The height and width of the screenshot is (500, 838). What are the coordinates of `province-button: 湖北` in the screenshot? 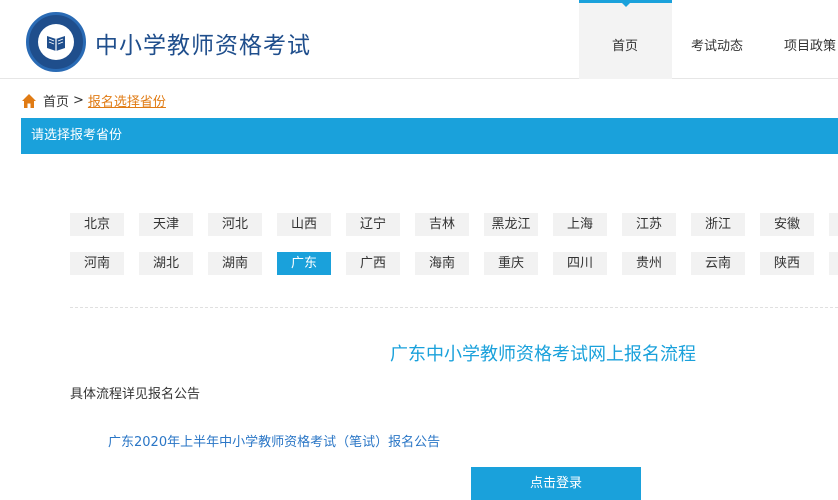 It's located at (166, 263).